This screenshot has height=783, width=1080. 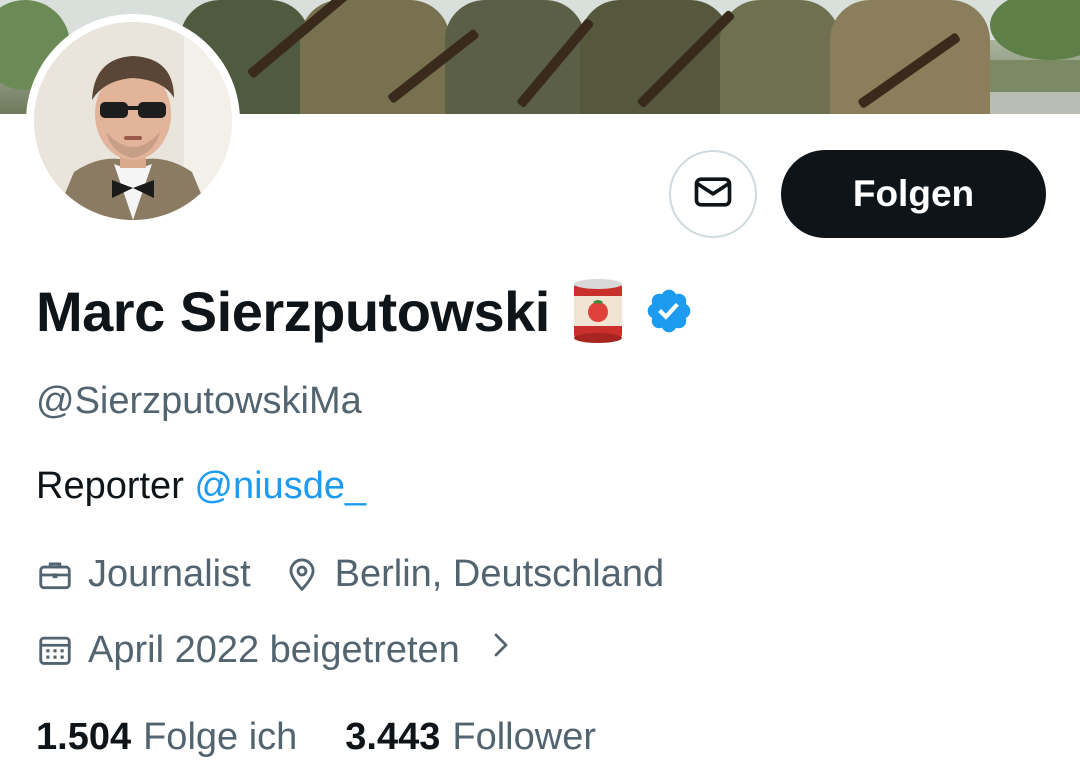 What do you see at coordinates (280, 486) in the screenshot?
I see `bio-mention-link: @niusde_` at bounding box center [280, 486].